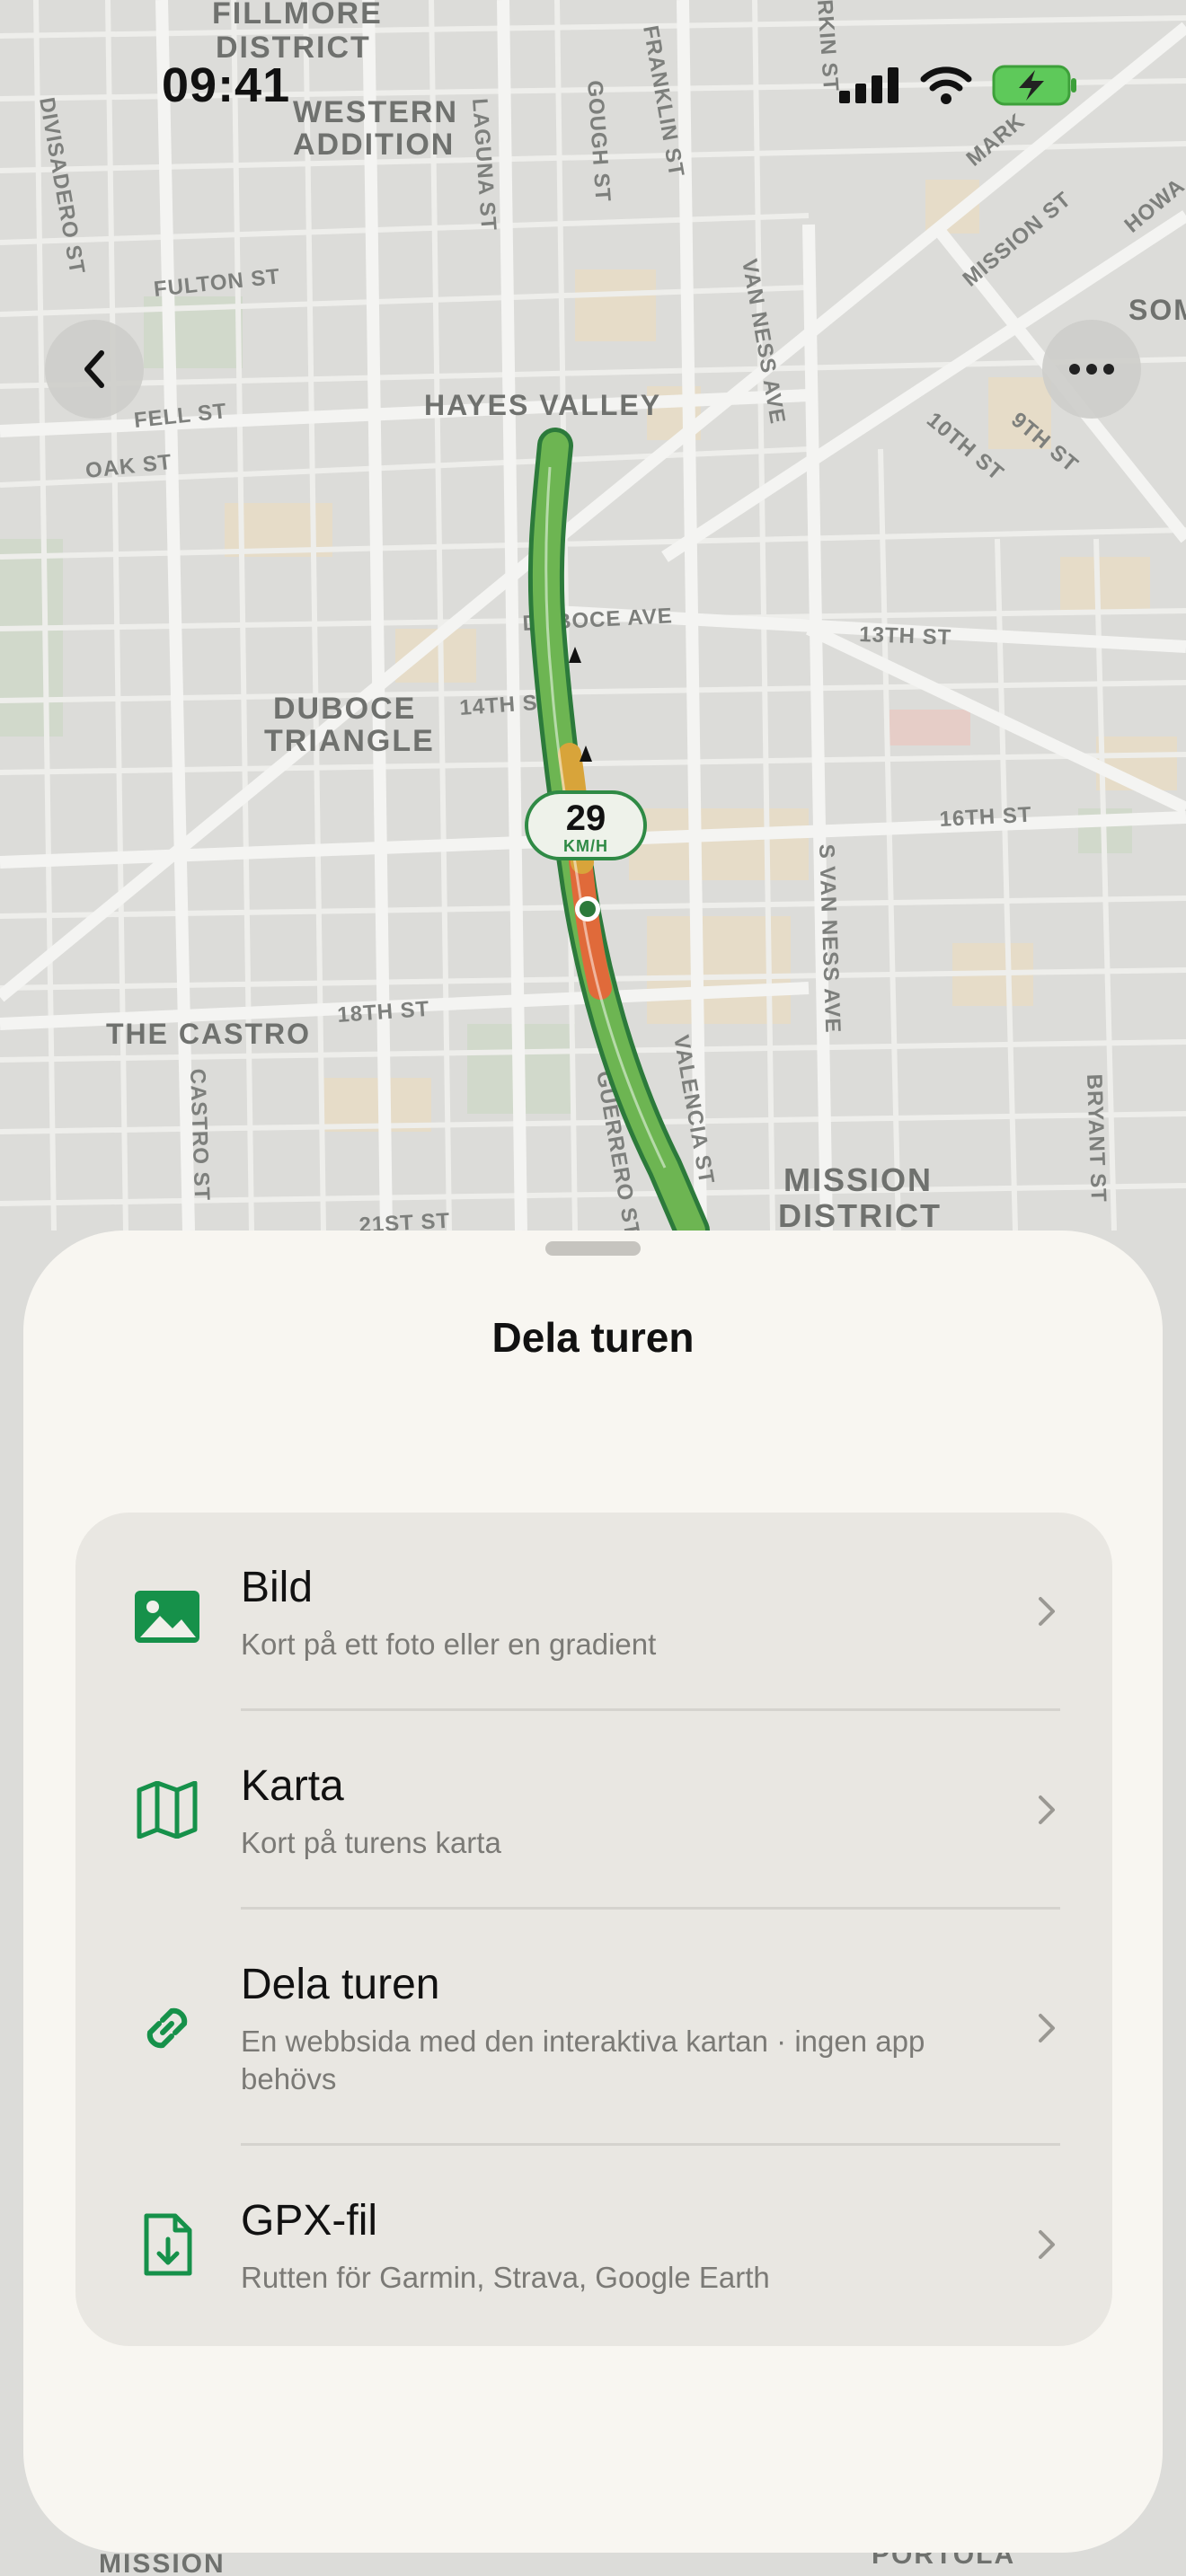 This screenshot has width=1186, height=2576. What do you see at coordinates (309, 2221) in the screenshot?
I see `share-option-title: GPX-fil` at bounding box center [309, 2221].